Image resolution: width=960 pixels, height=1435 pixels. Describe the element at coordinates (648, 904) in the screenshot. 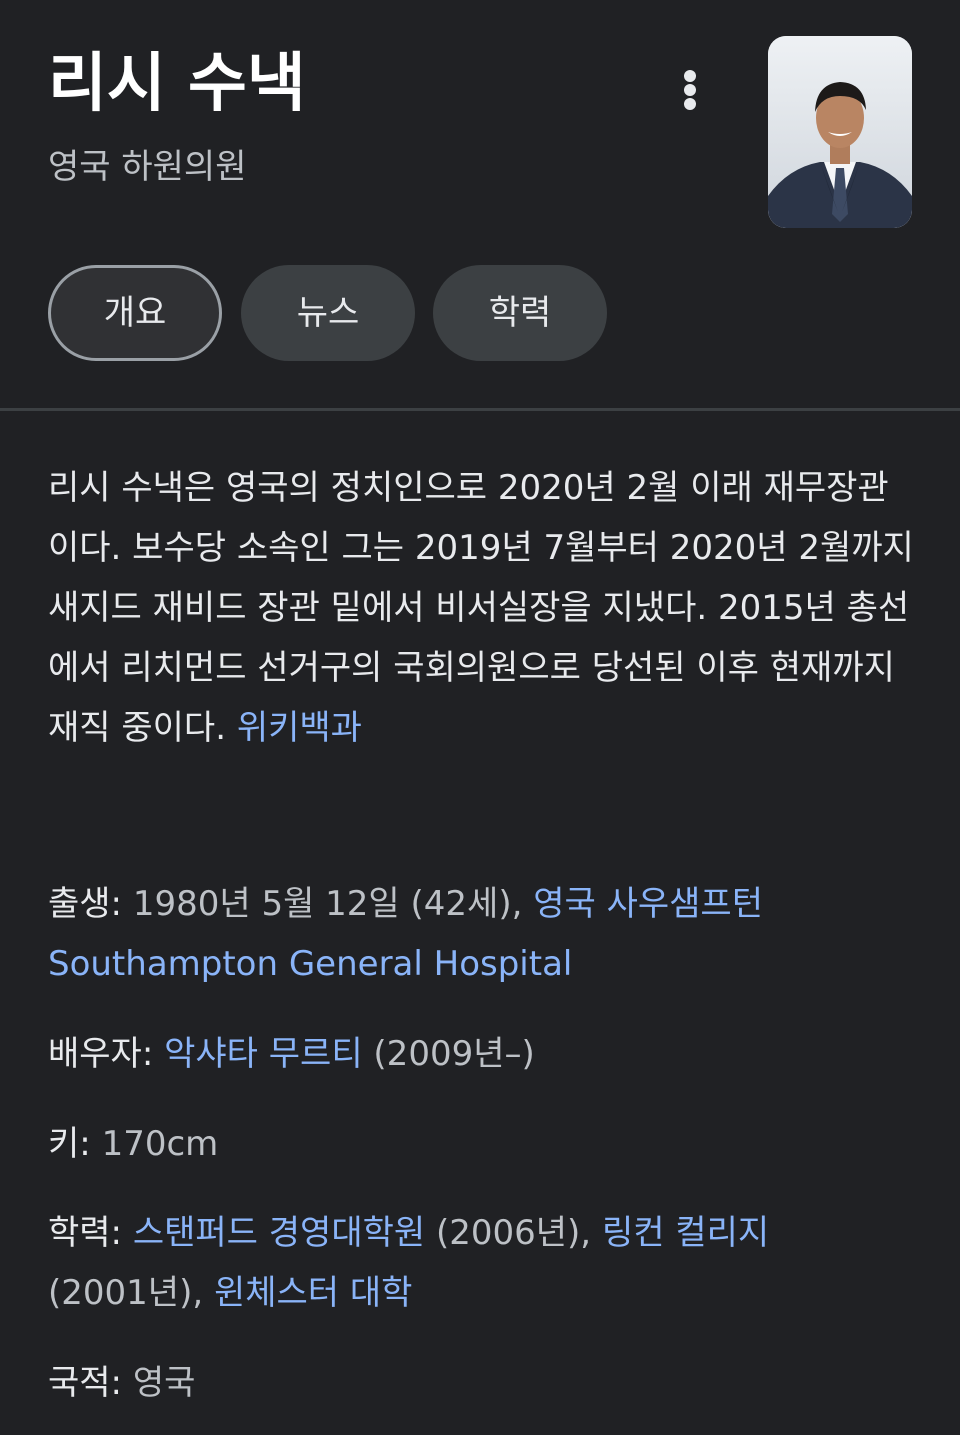

I see `birthplace-link: 영국 사우샘프턴` at that location.